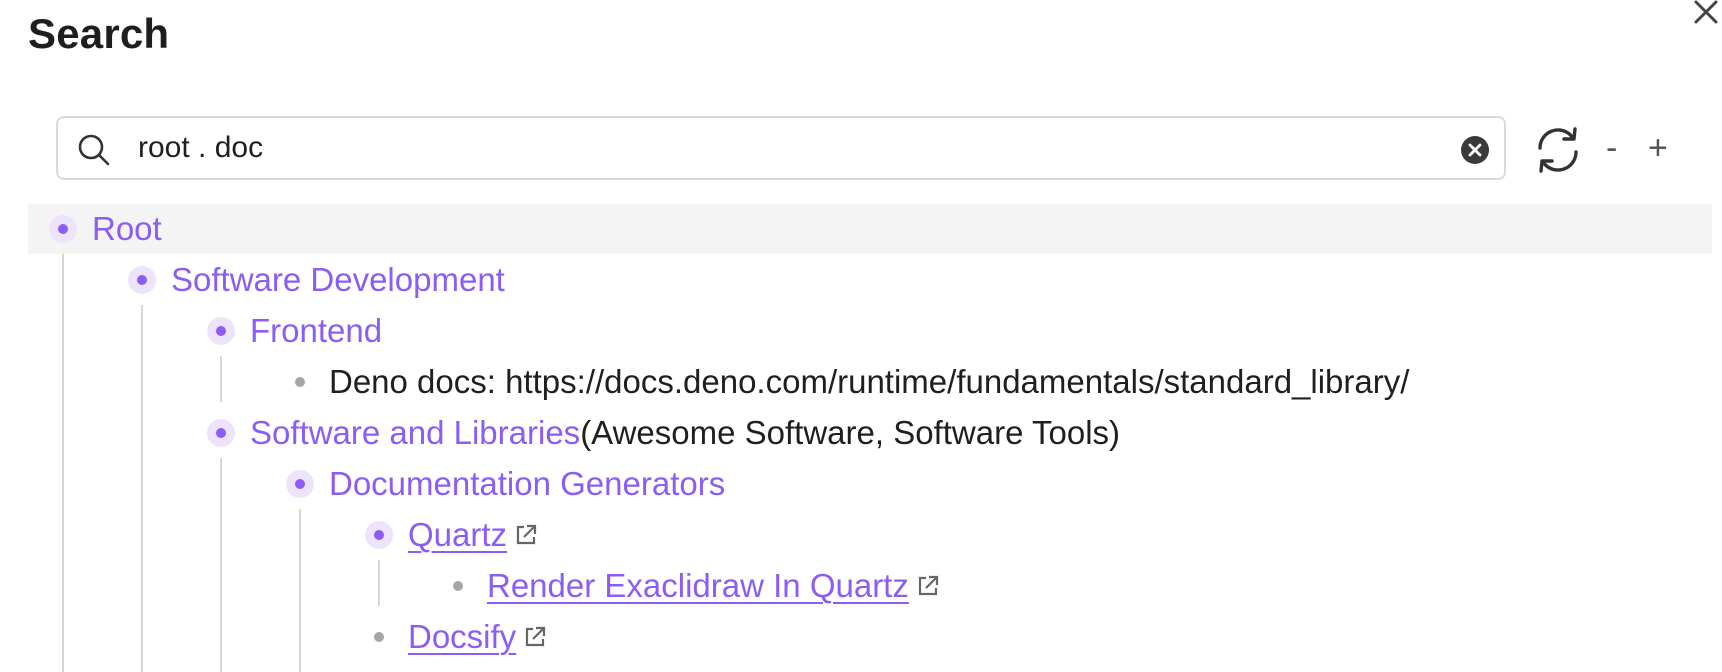 This screenshot has width=1722, height=672. Describe the element at coordinates (338, 279) in the screenshot. I see `tree-item-label: Software Development` at that location.